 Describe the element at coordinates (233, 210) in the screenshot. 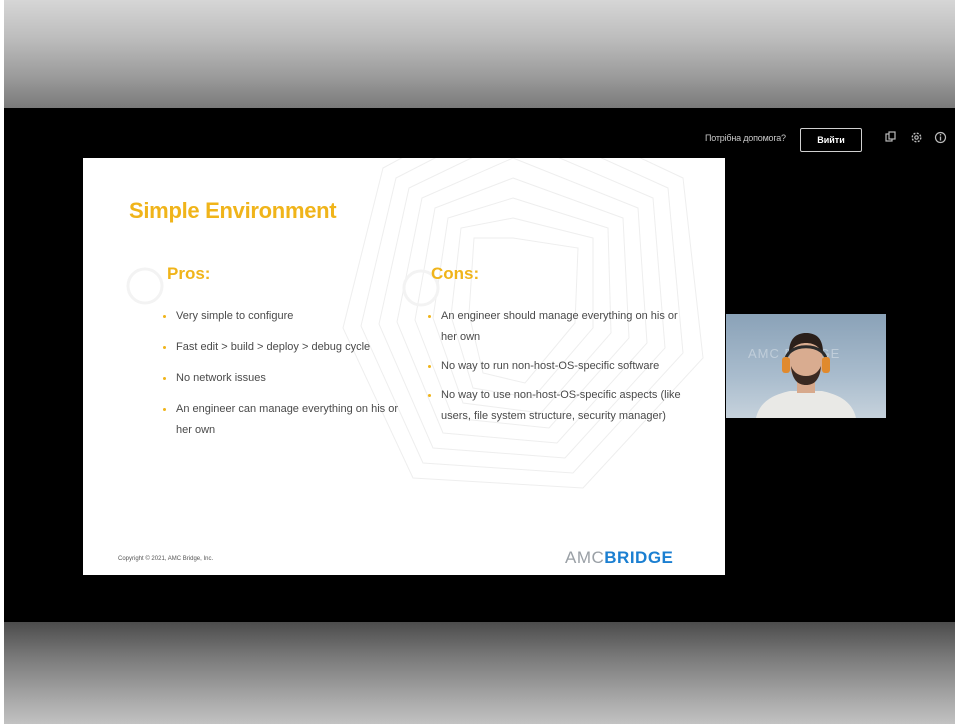

I see `slide-title: Simple Environment` at that location.